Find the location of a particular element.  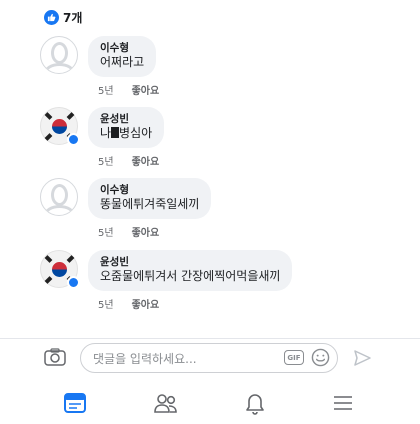

comment-bubble: 윤성빈 오줌물에튀겨서 간장에찍어먹을새끼 is located at coordinates (190, 270).